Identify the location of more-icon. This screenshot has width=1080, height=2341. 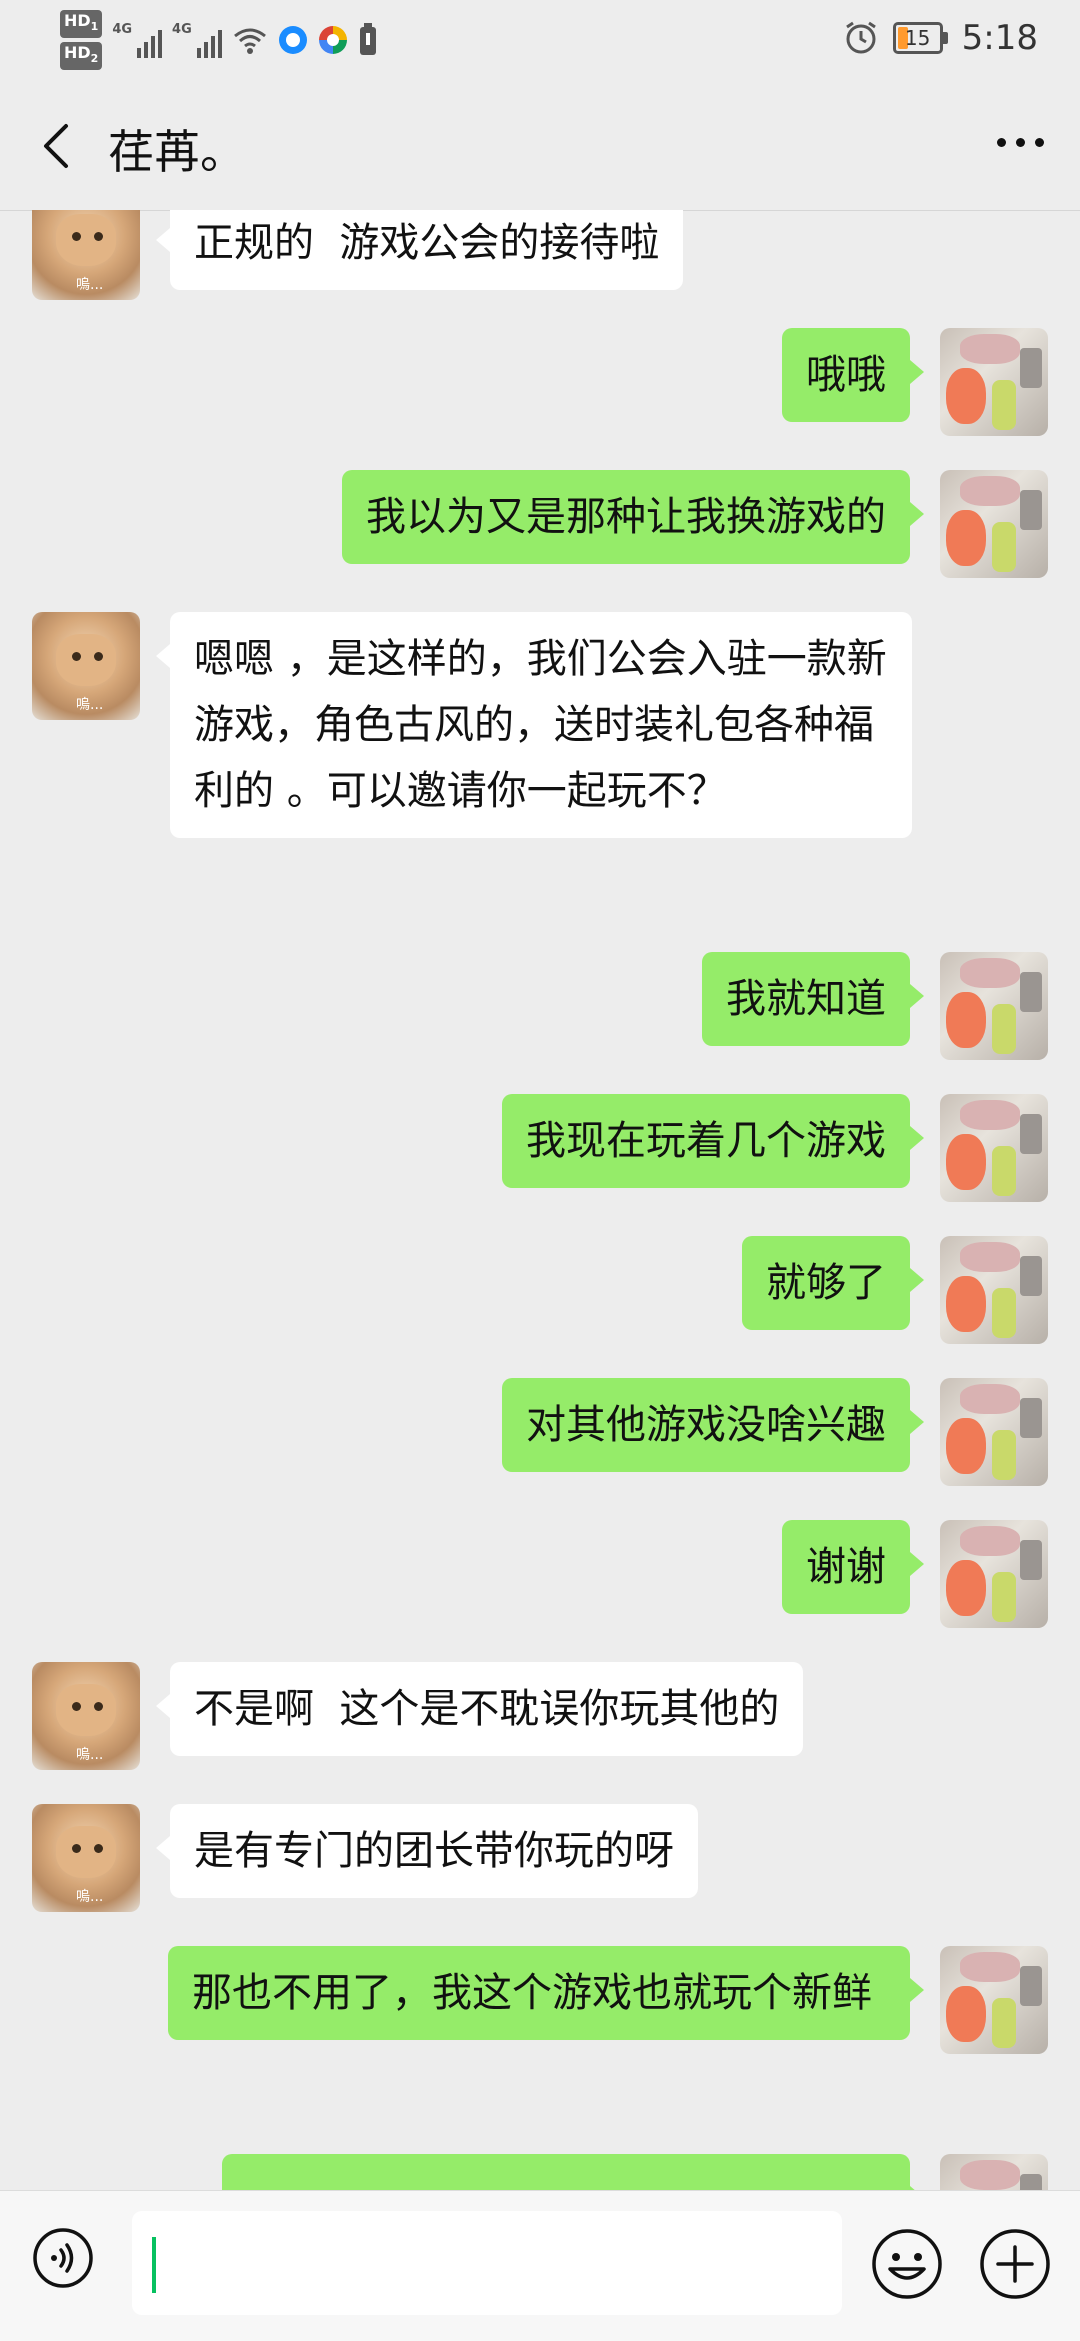
(1020, 142).